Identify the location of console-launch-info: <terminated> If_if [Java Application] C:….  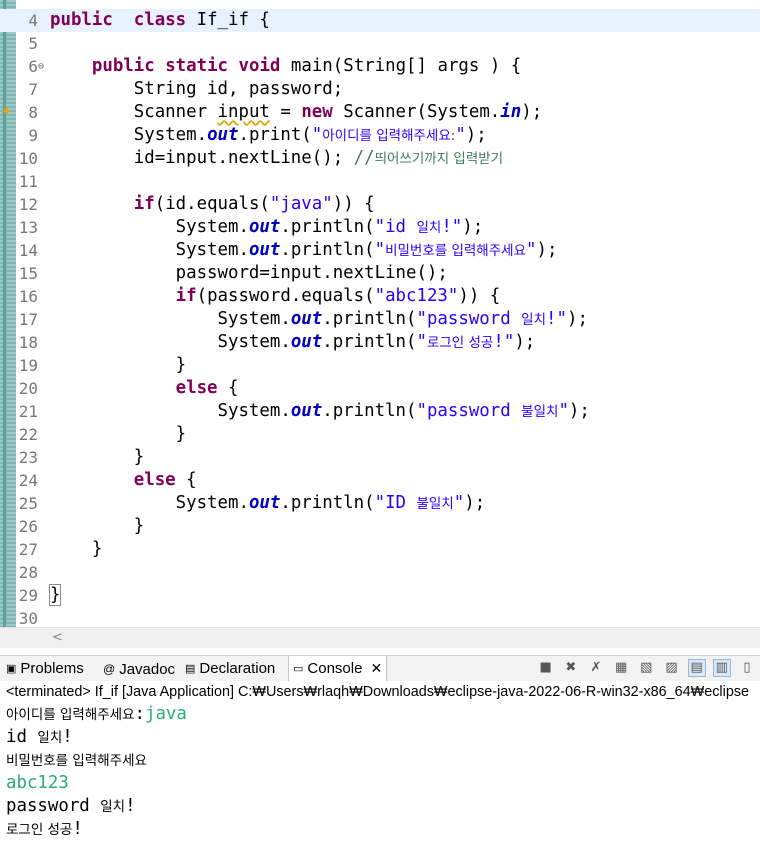
(380, 692).